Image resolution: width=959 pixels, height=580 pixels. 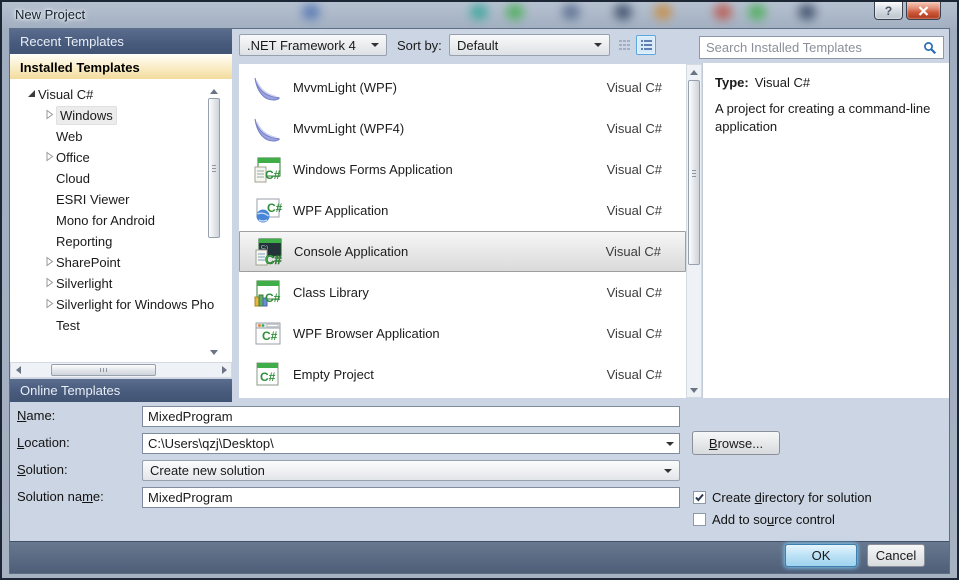 I want to click on tree-item-office: Office, so click(x=121, y=157).